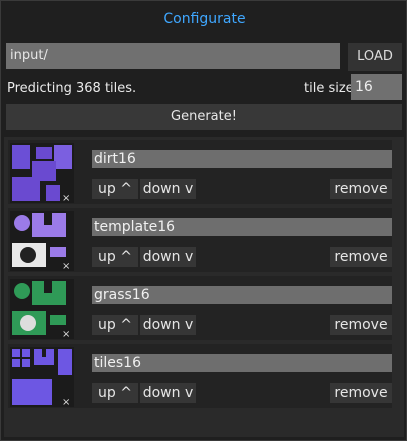 Image resolution: width=407 pixels, height=441 pixels. I want to click on tileset-name: template16, so click(242, 227).